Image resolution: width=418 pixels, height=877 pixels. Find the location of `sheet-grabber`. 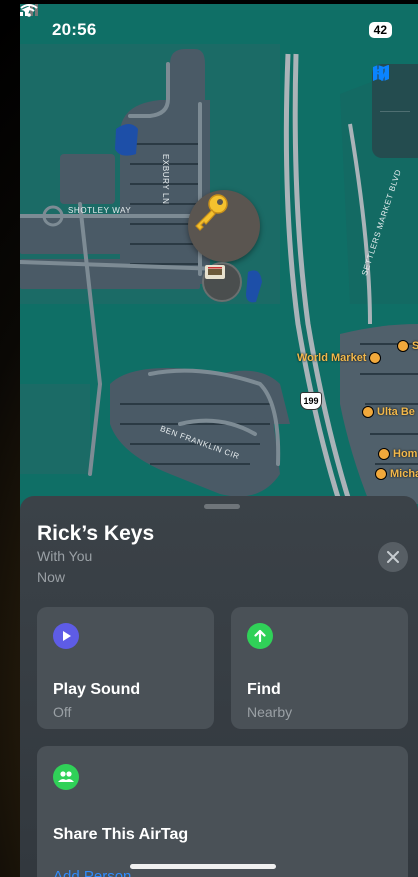

sheet-grabber is located at coordinates (222, 506).